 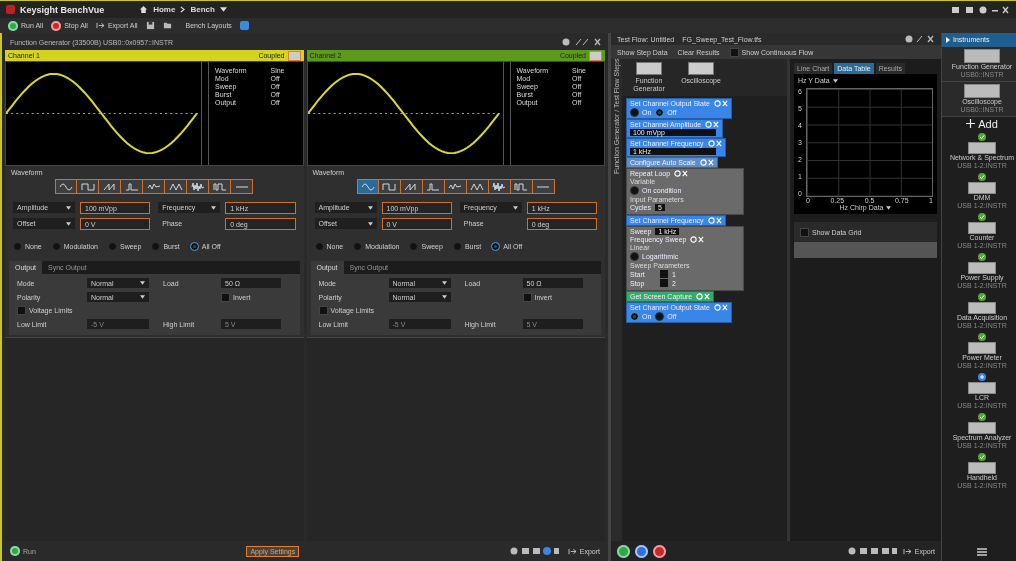 What do you see at coordinates (10, 9) in the screenshot?
I see `app-logo-icon` at bounding box center [10, 9].